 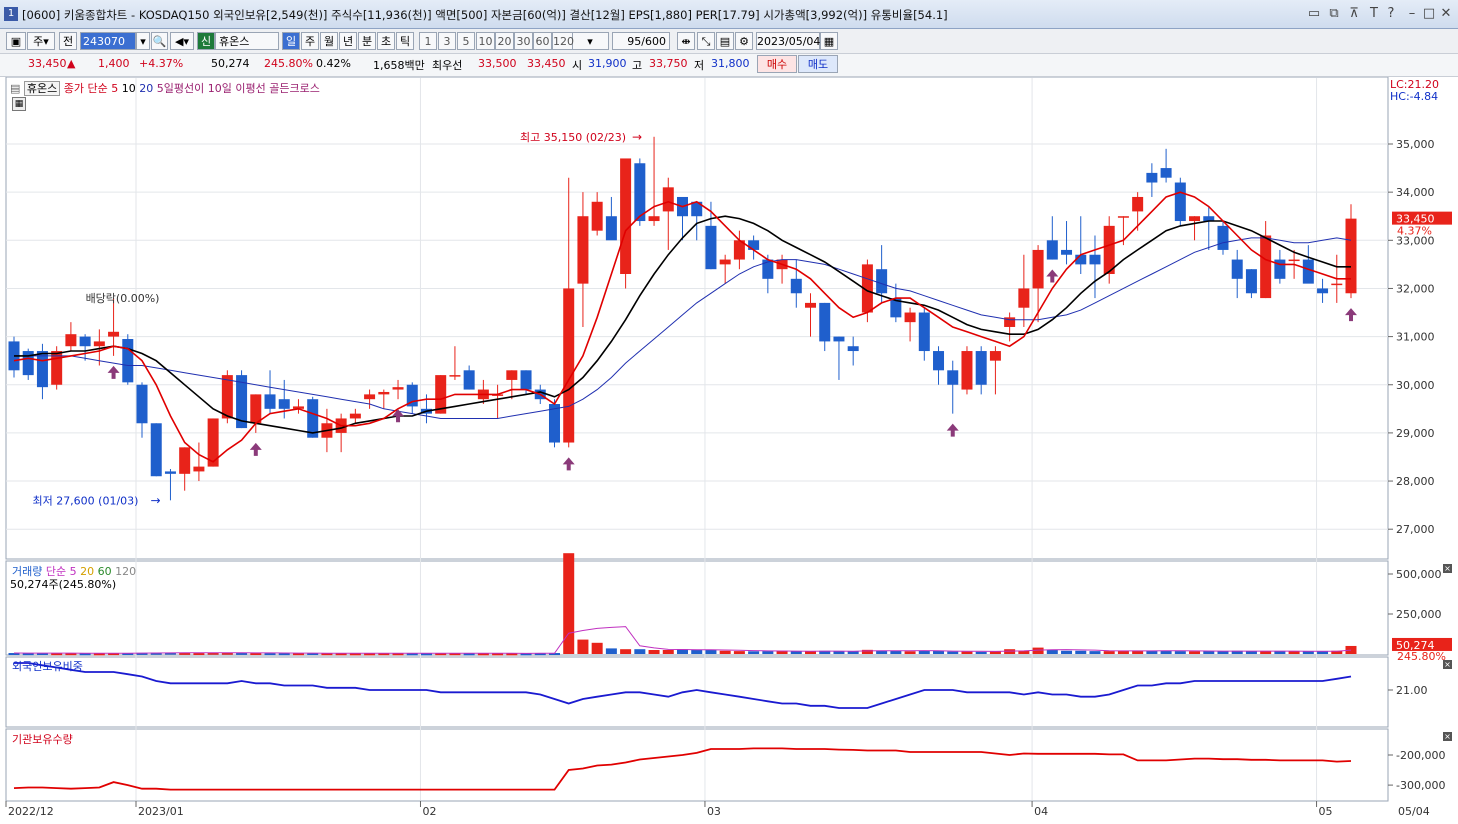 I want to click on foreign-tick-label: 21.00, so click(x=1412, y=690).